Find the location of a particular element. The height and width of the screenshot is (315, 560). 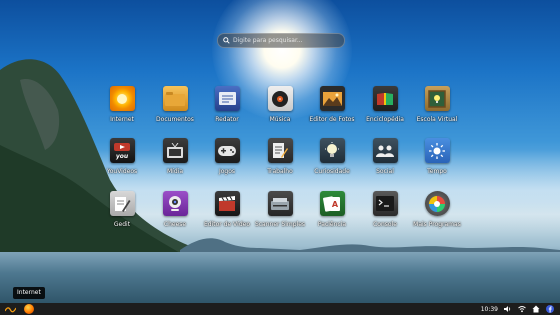

app-social: Social is located at coordinates (385, 156).